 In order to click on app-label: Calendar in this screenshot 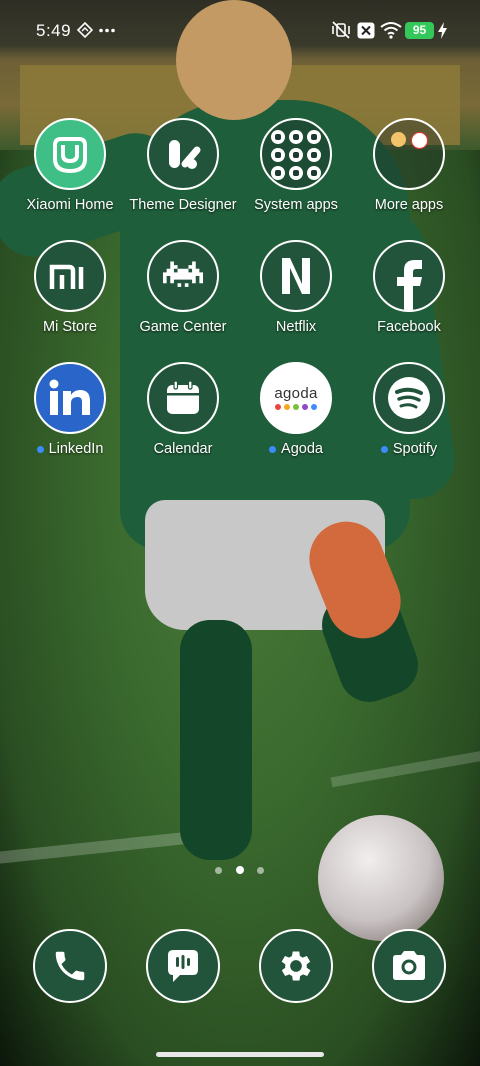, I will do `click(183, 449)`.